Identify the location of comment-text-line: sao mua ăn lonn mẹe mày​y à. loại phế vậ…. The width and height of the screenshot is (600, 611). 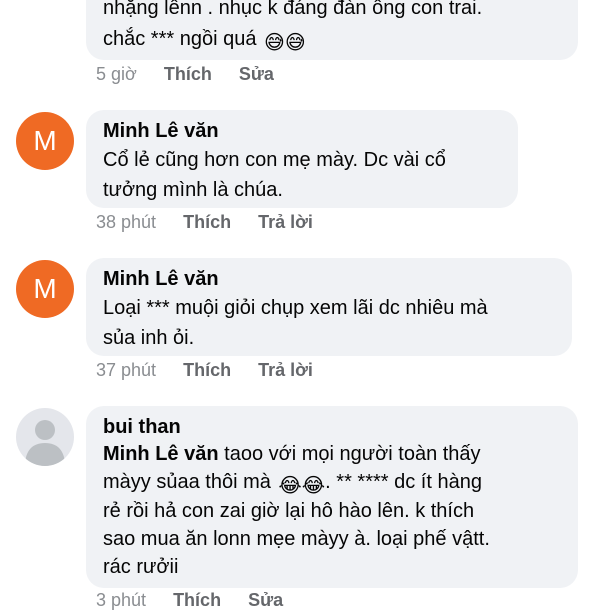
(296, 539).